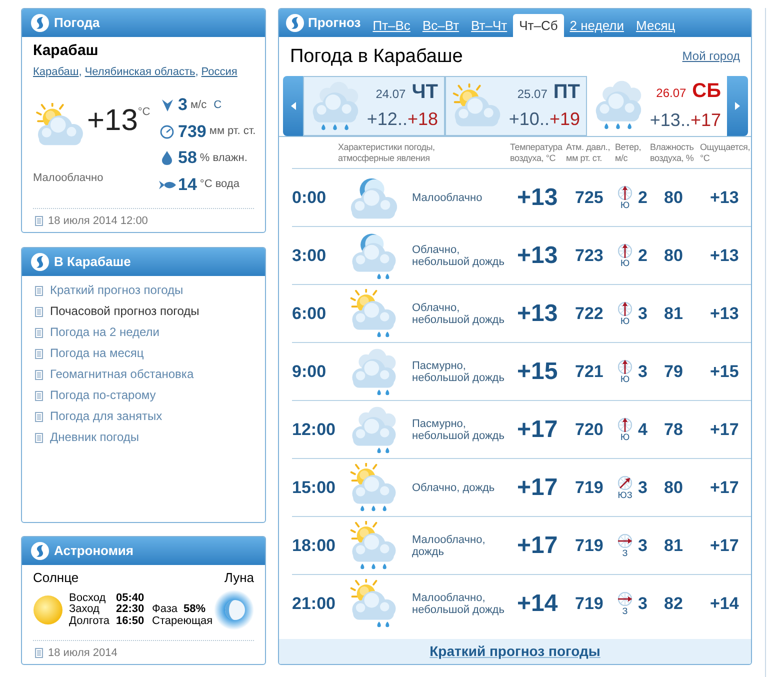 This screenshot has height=677, width=767. What do you see at coordinates (105, 332) in the screenshot?
I see `sidebar-link: Погода на 2 недели` at bounding box center [105, 332].